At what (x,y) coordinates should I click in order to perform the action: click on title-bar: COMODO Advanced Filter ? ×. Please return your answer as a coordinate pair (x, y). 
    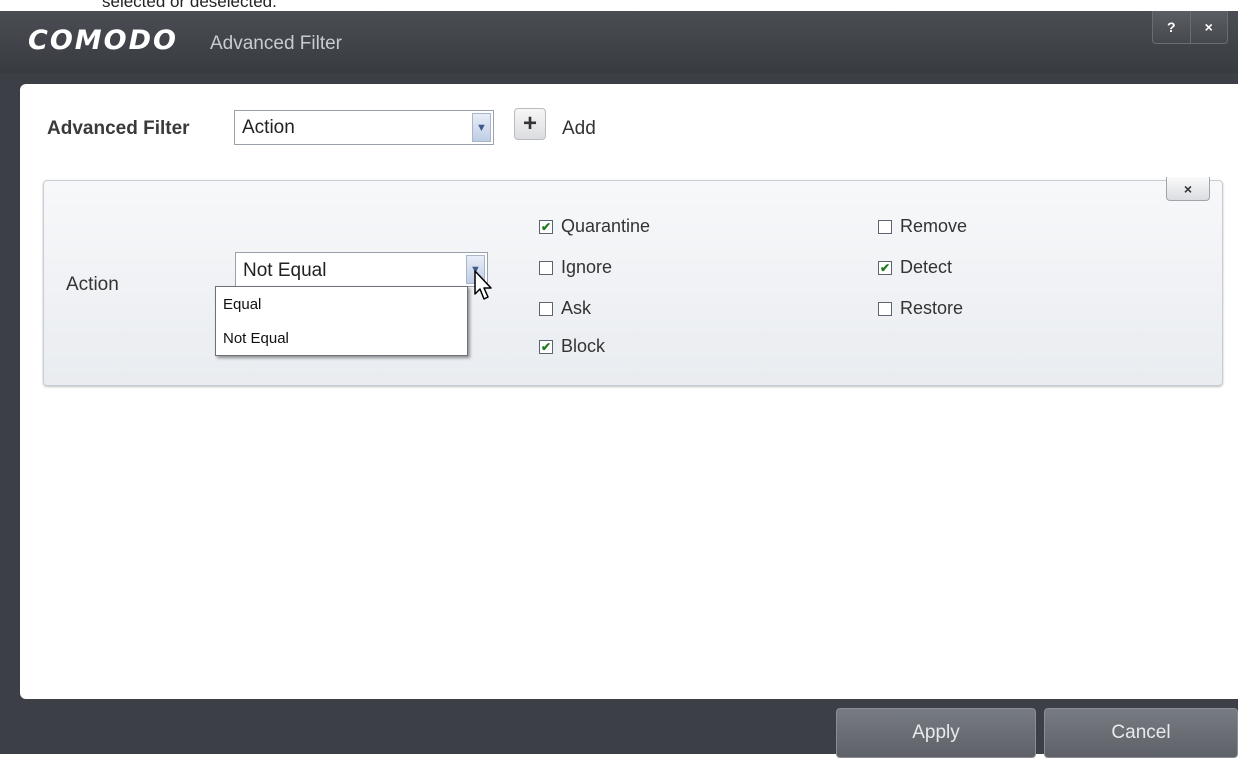
    Looking at the image, I should click on (619, 42).